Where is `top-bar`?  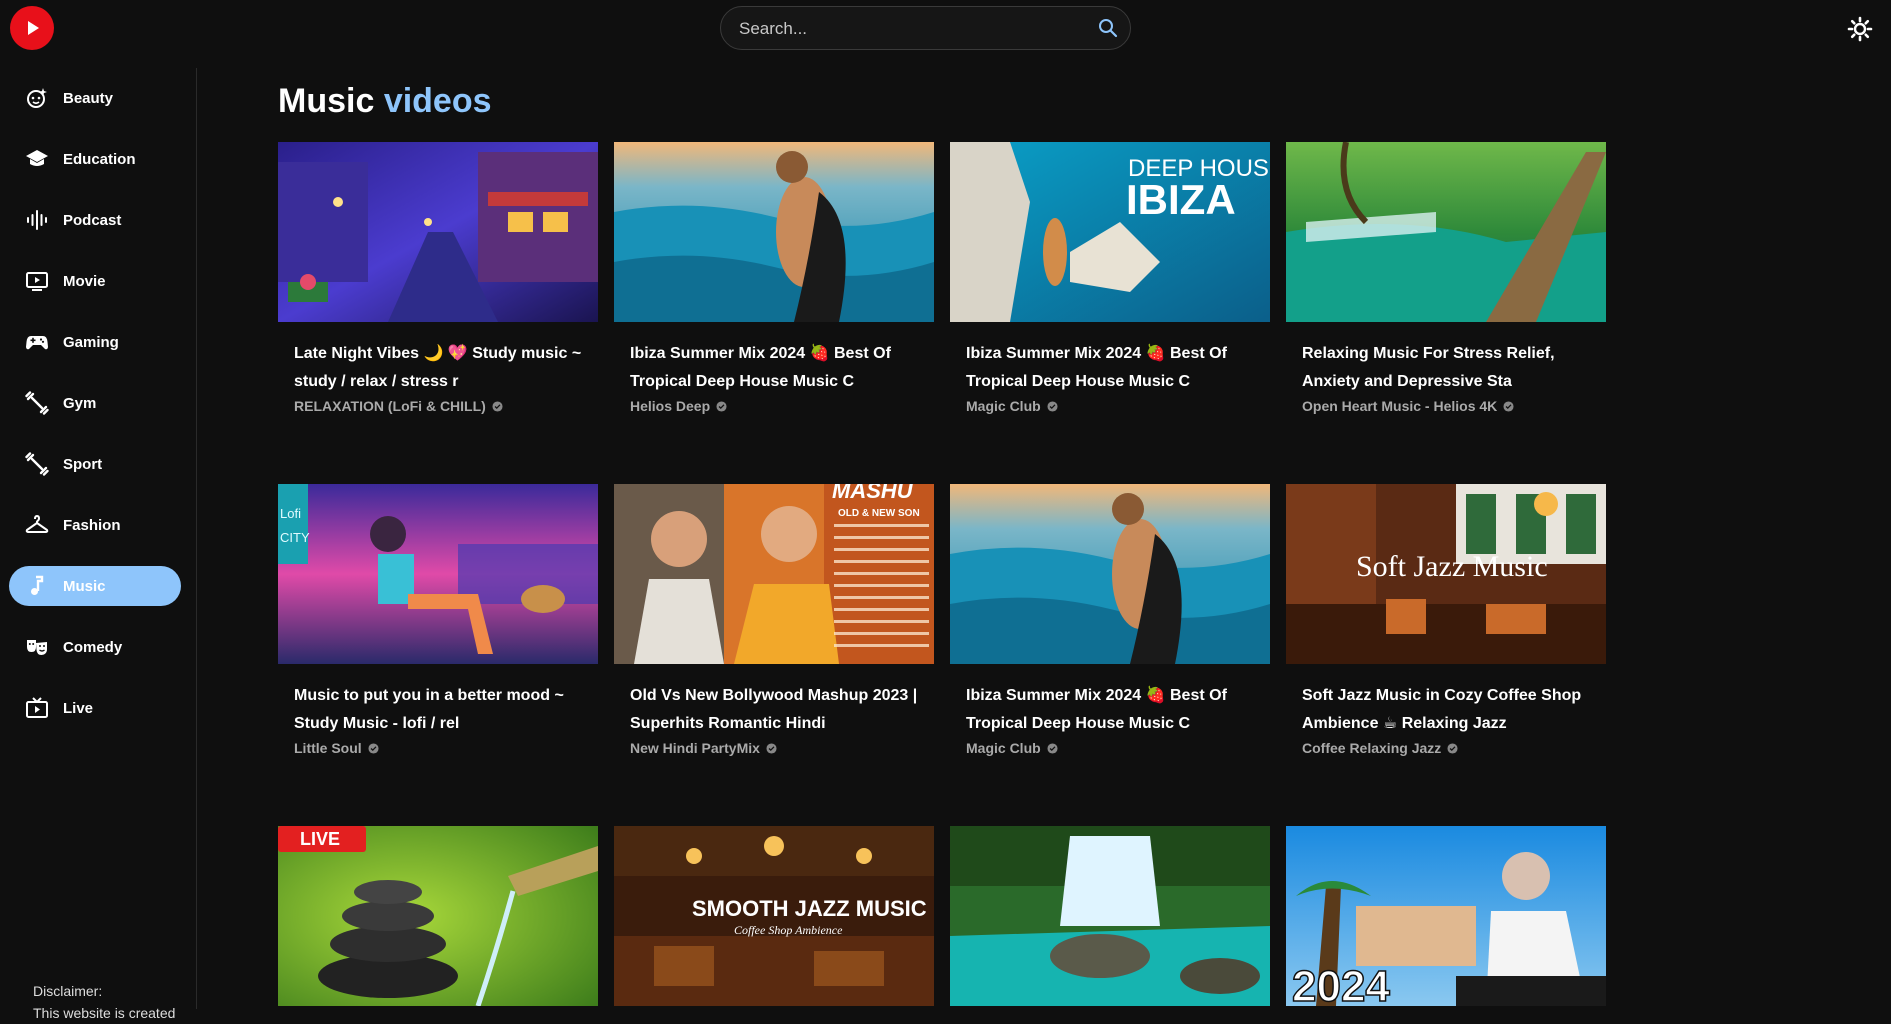
top-bar is located at coordinates (945, 28).